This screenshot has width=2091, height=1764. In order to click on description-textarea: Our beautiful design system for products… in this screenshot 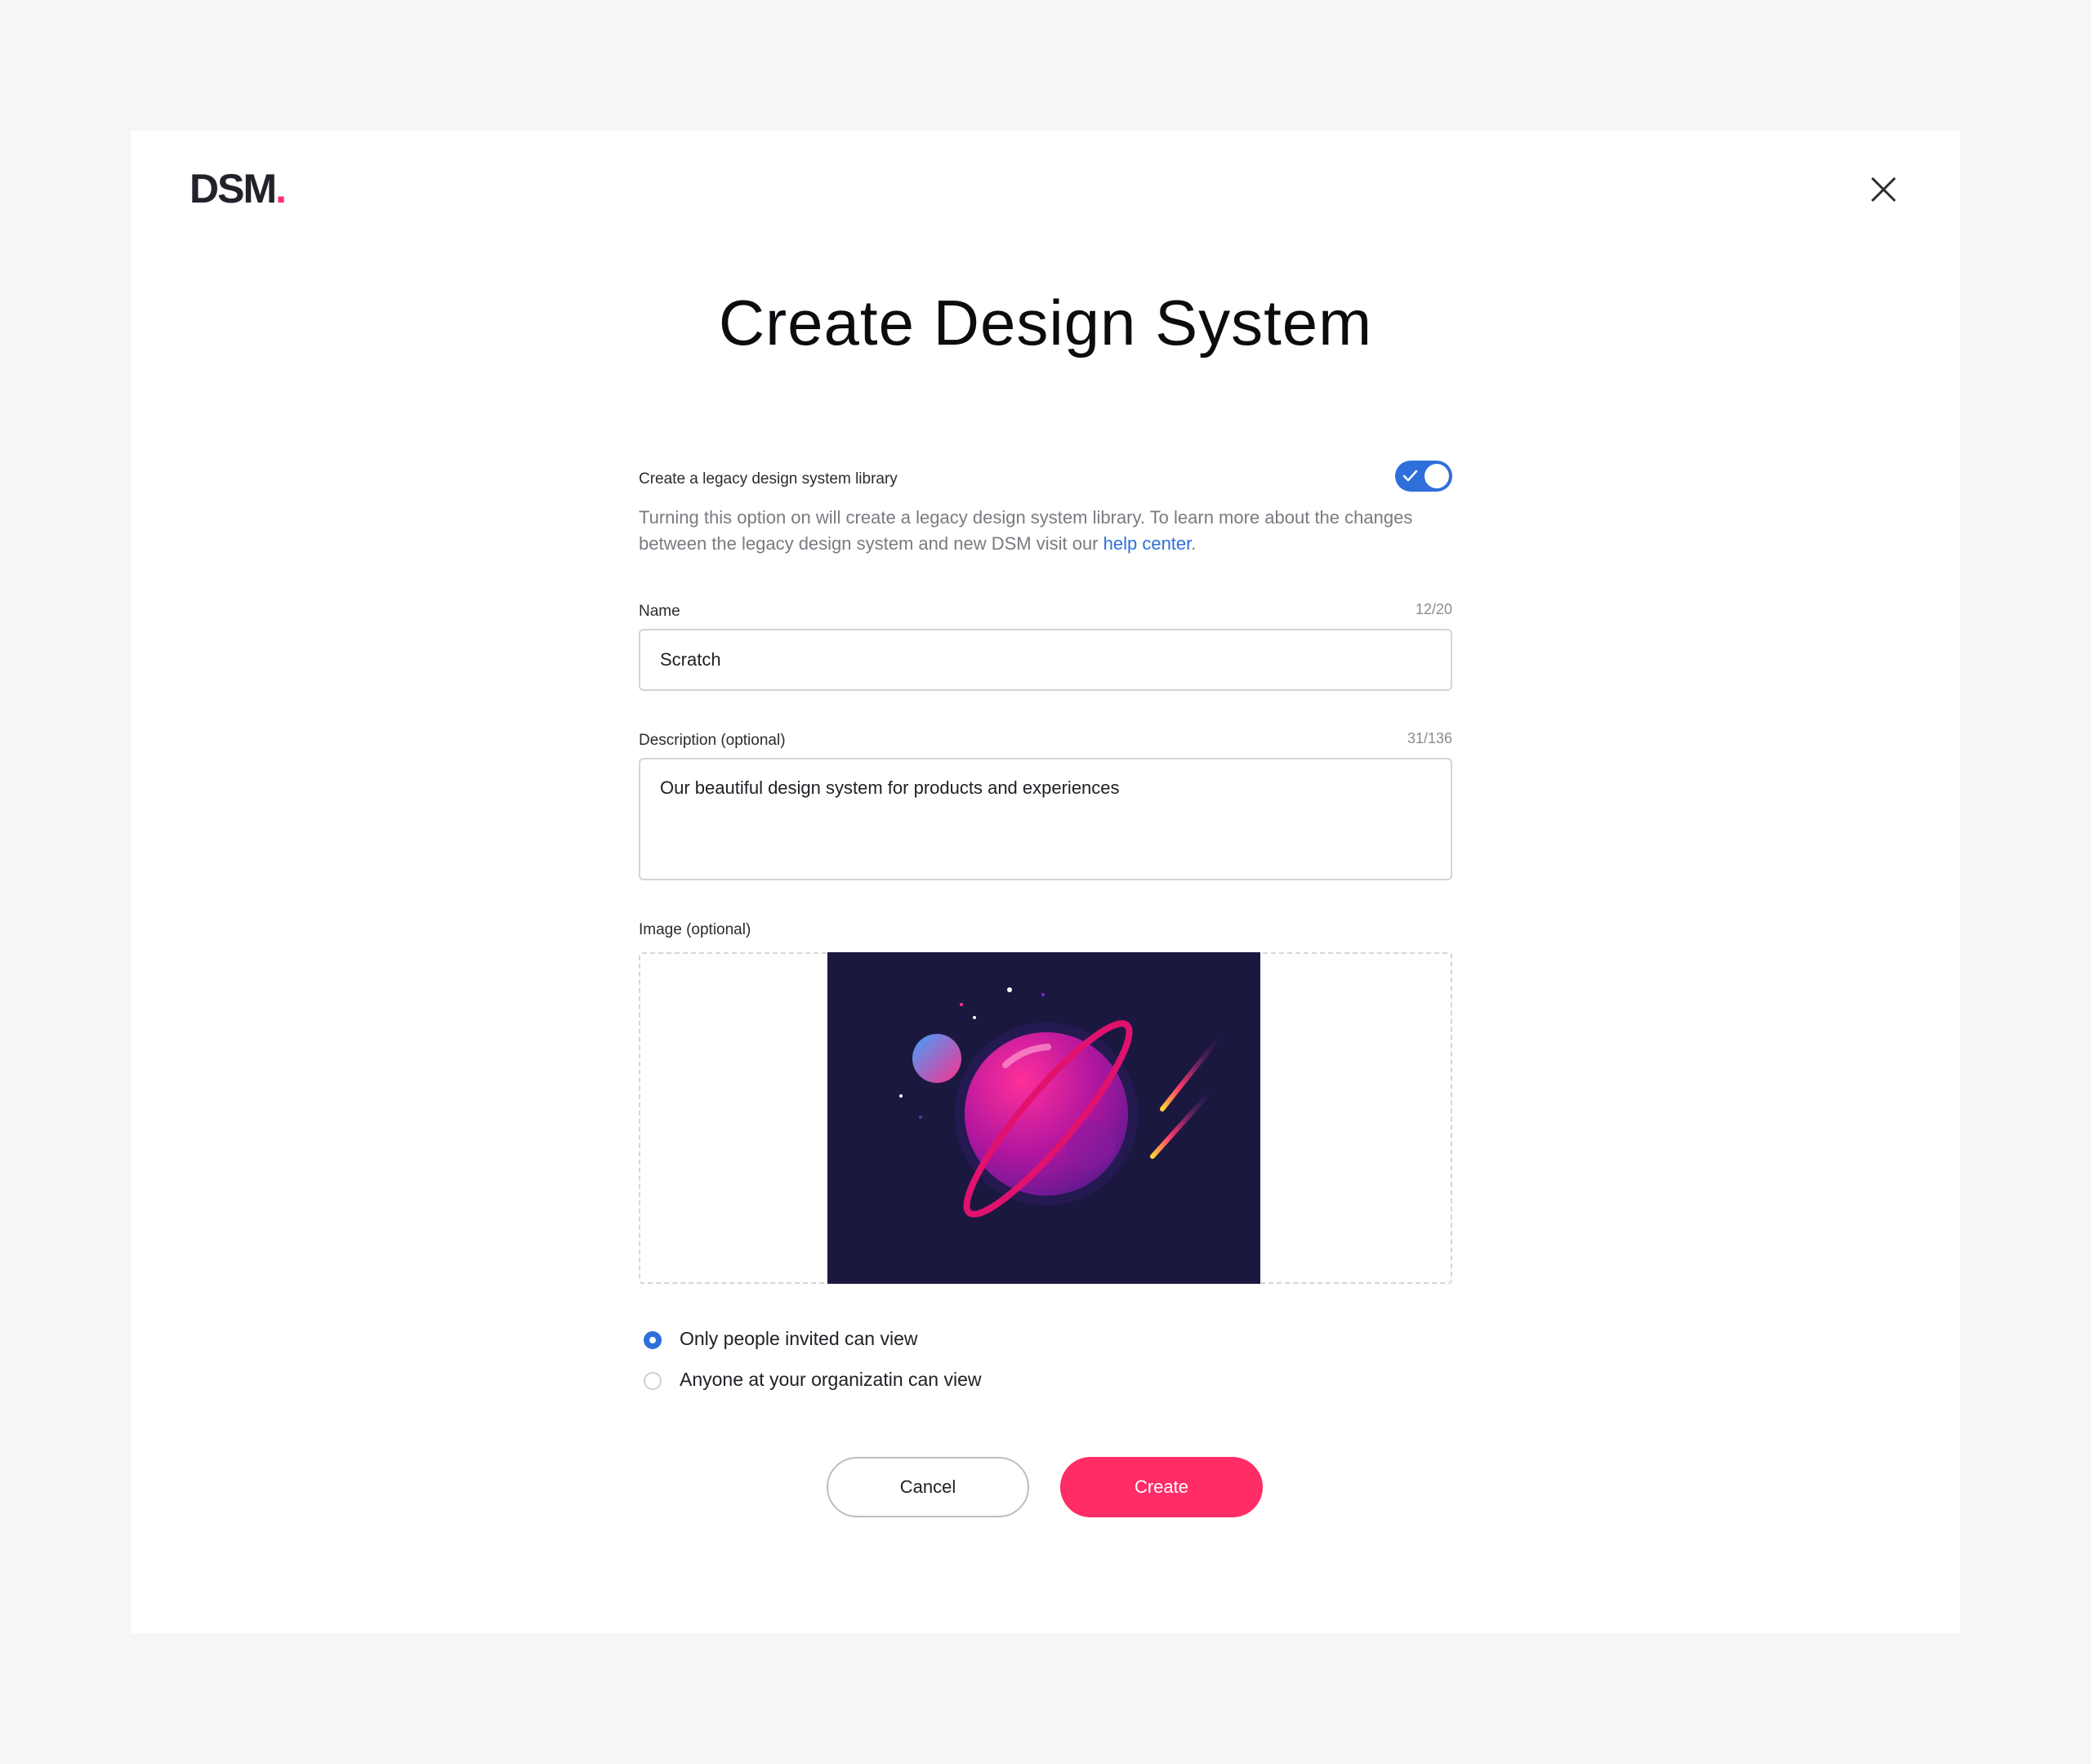, I will do `click(1045, 819)`.